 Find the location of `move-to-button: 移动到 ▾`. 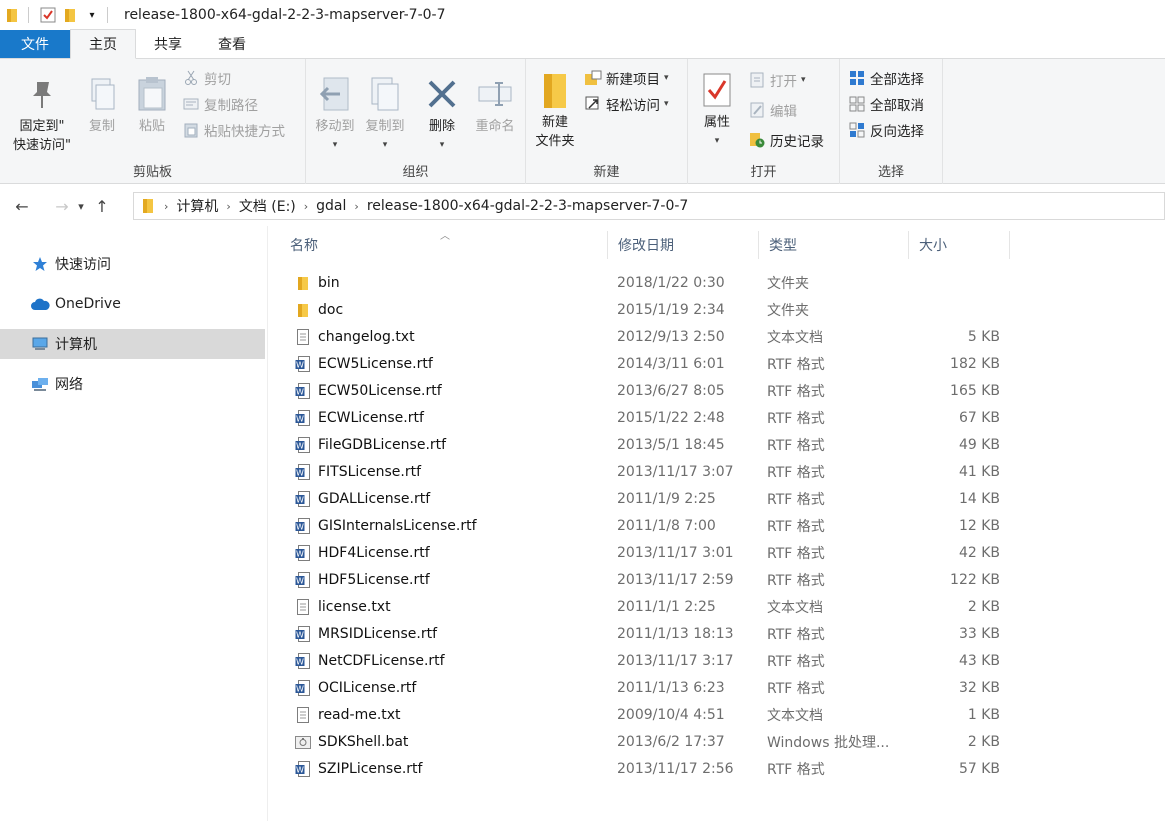

move-to-button: 移动到 ▾ is located at coordinates (335, 114).